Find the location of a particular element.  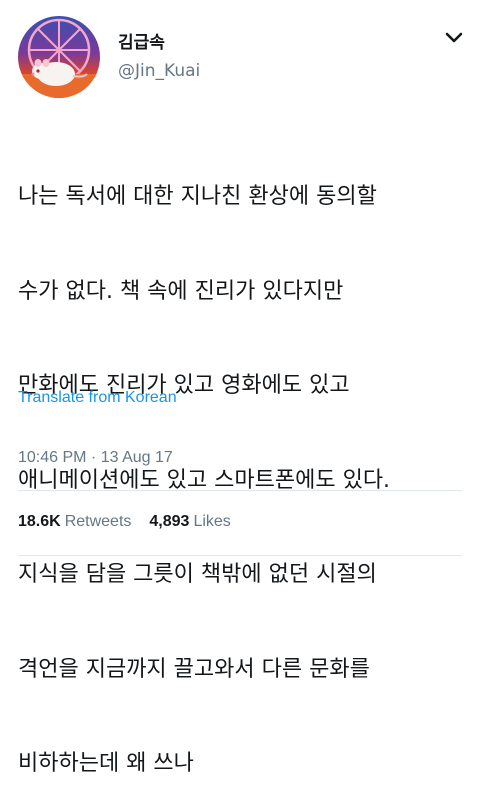

user-names: 김급속 @Jin_Kuai is located at coordinates (159, 57).